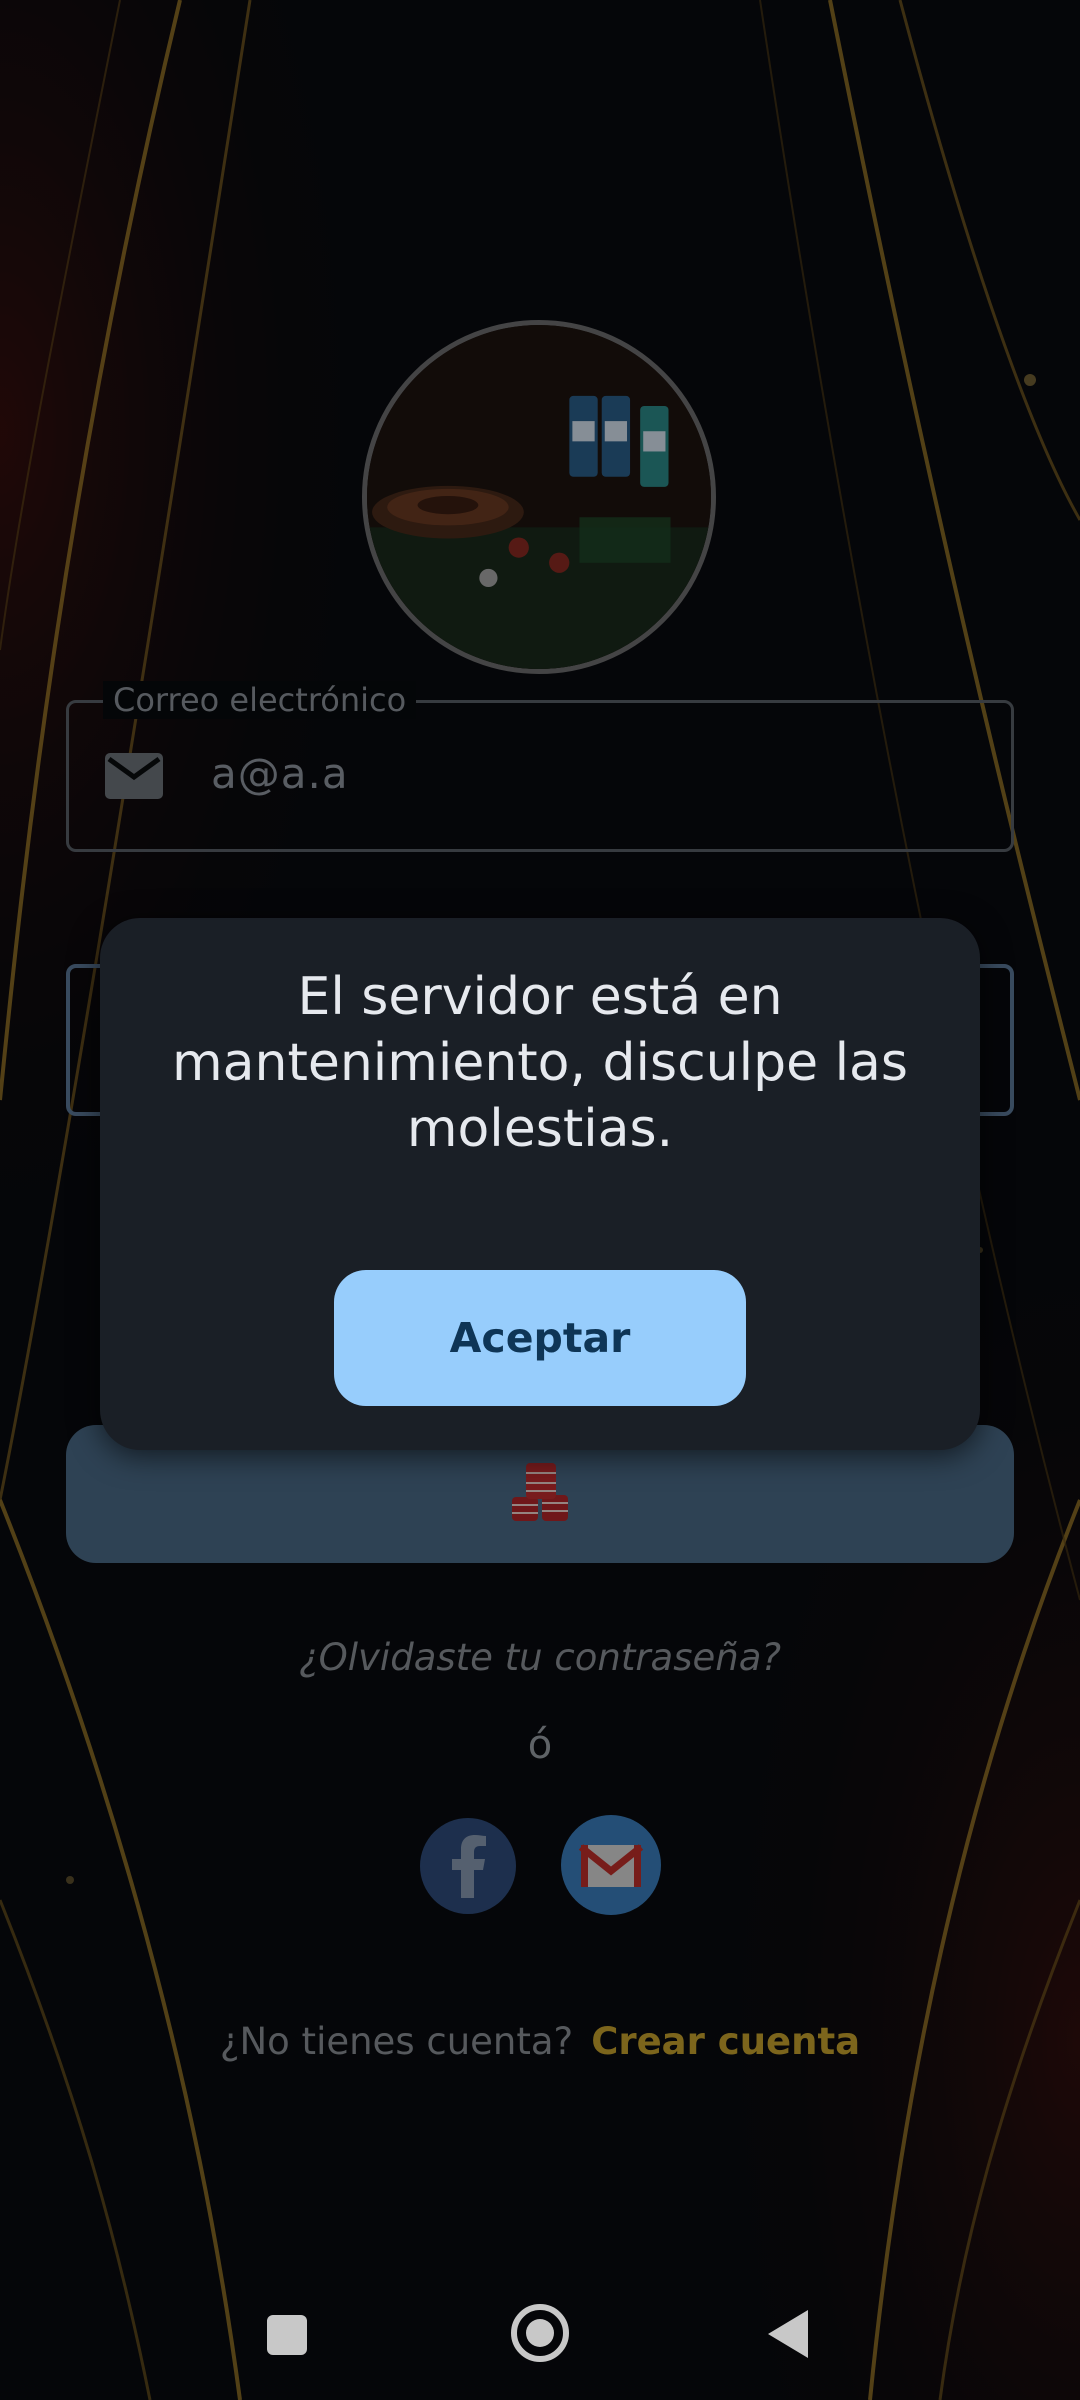 The image size is (1080, 2400). Describe the element at coordinates (540, 2333) in the screenshot. I see `home-icon` at that location.